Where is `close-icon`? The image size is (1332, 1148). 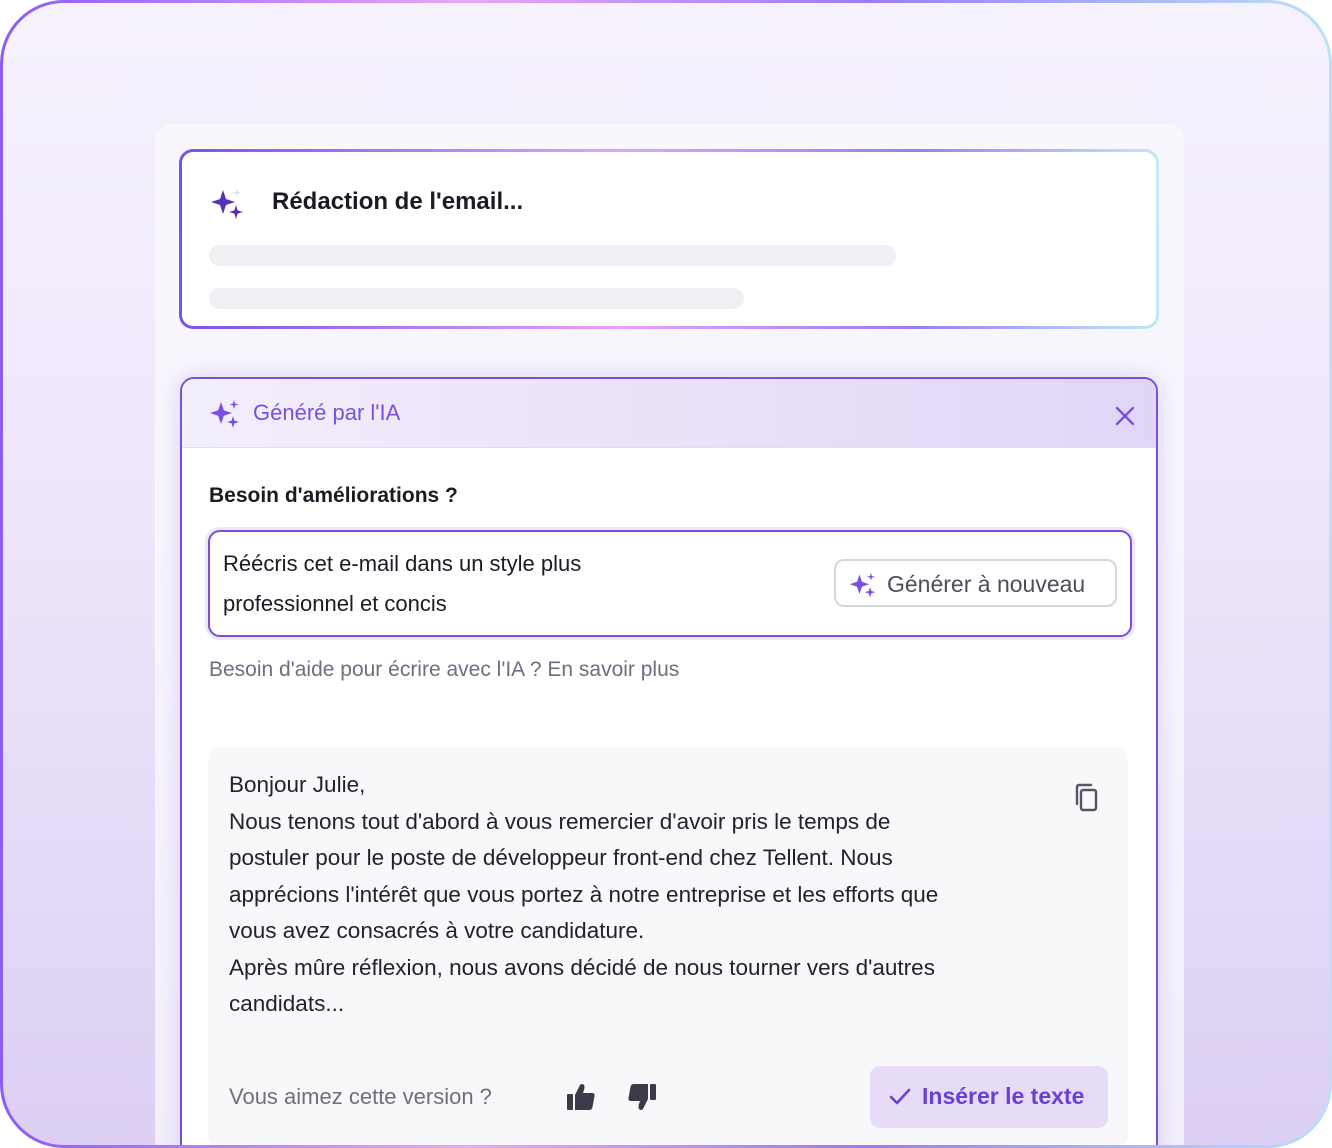
close-icon is located at coordinates (1125, 416).